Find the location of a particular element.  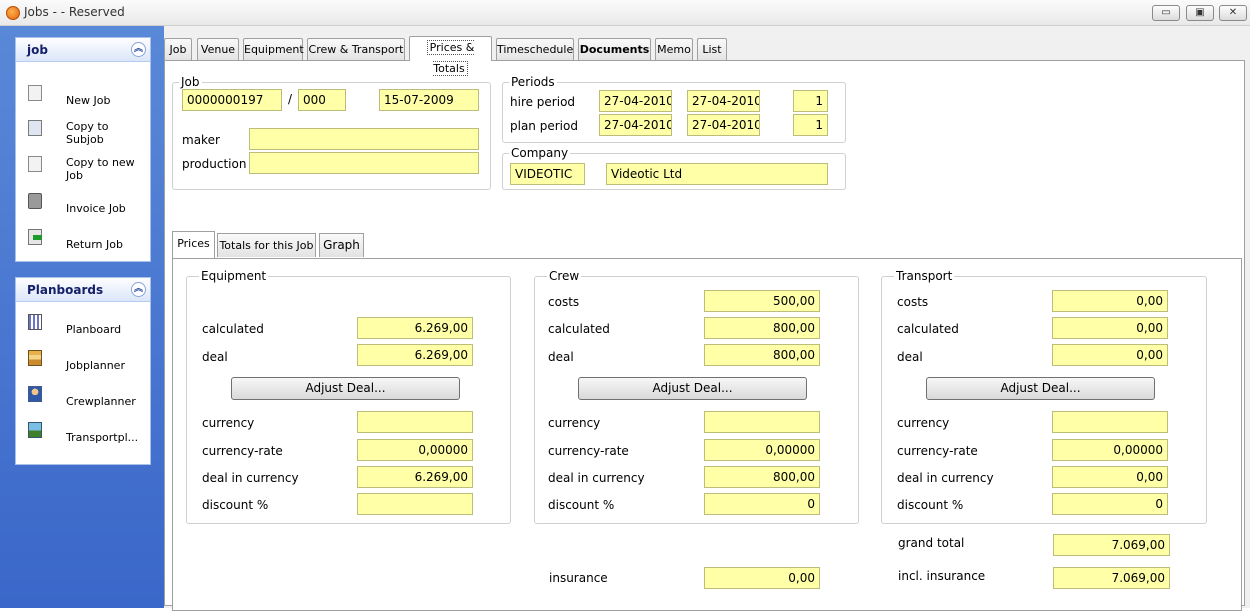

new-document-icon is located at coordinates (35, 93).